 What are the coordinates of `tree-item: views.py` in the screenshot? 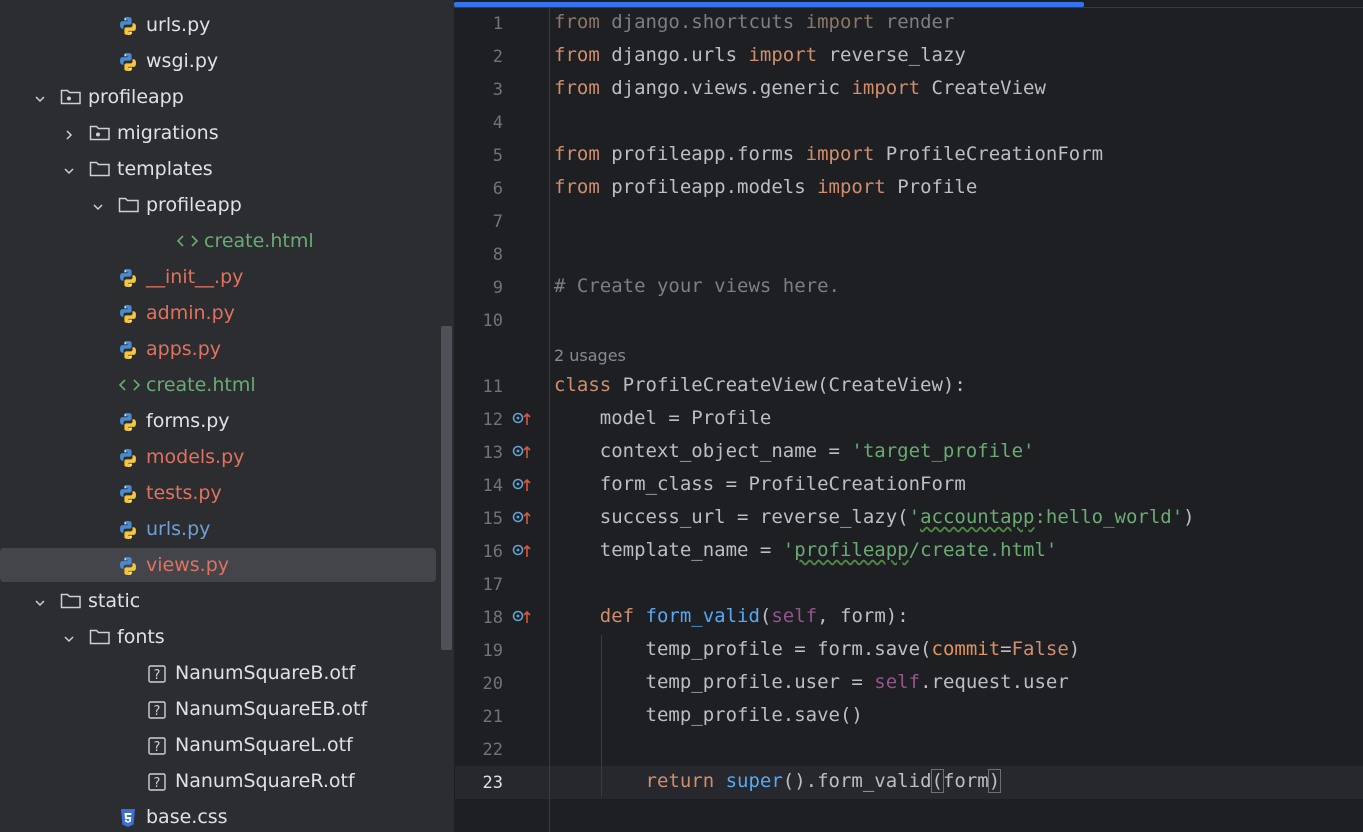 It's located at (220, 565).